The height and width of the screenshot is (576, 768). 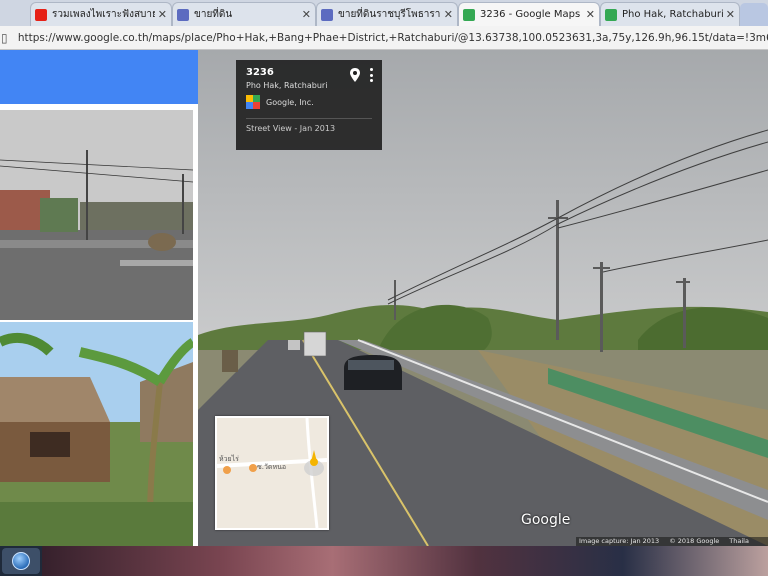 What do you see at coordinates (405, 561) in the screenshot?
I see `taskbar-thumbnail-strip` at bounding box center [405, 561].